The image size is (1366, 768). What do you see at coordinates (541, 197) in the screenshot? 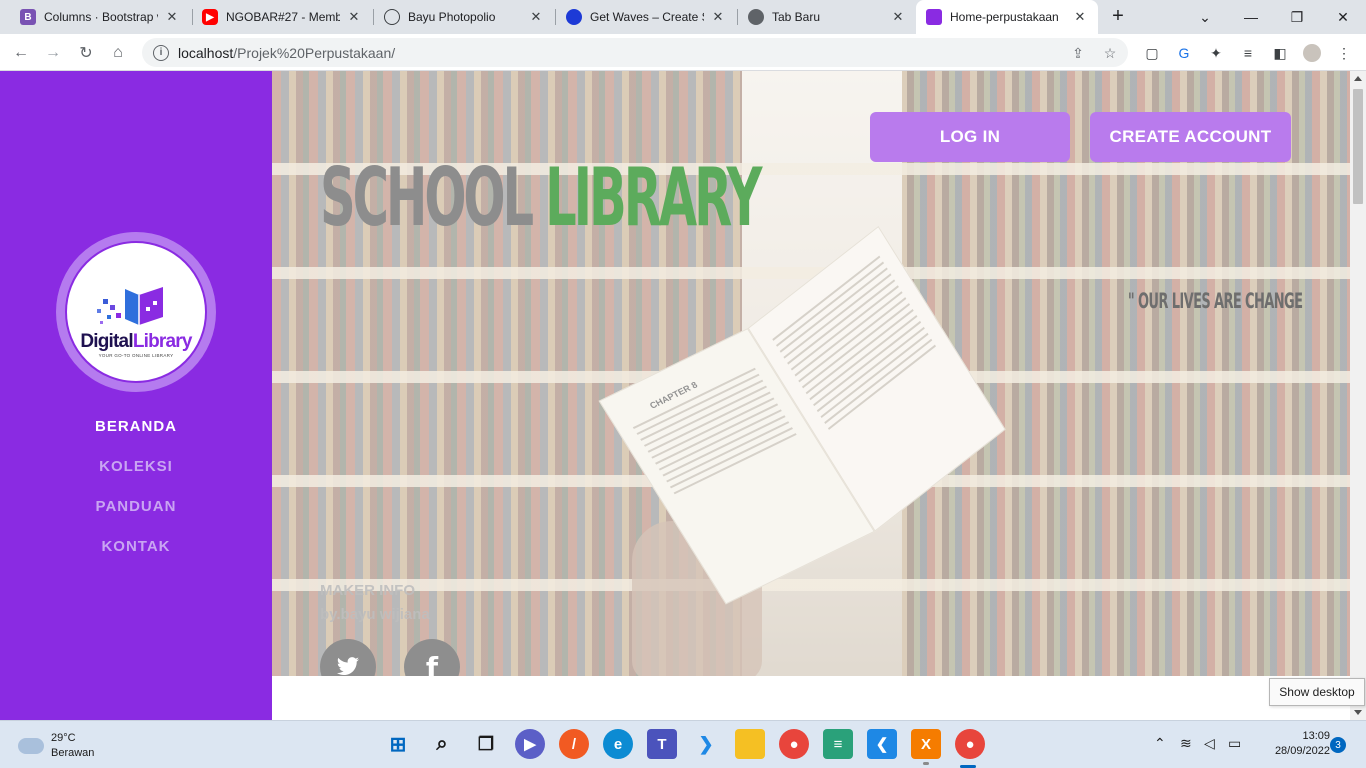
I see `hero-title: SCHOOL LIBRARY` at bounding box center [541, 197].